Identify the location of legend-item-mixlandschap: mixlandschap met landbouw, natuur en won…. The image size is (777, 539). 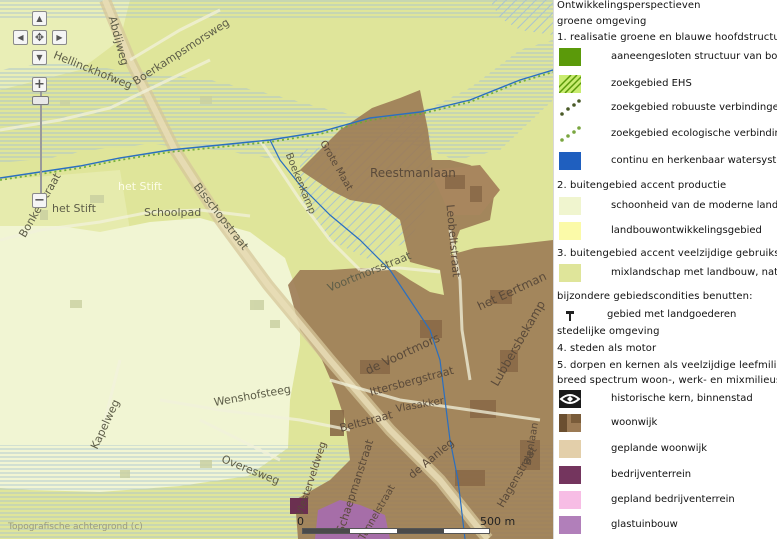
(667, 274).